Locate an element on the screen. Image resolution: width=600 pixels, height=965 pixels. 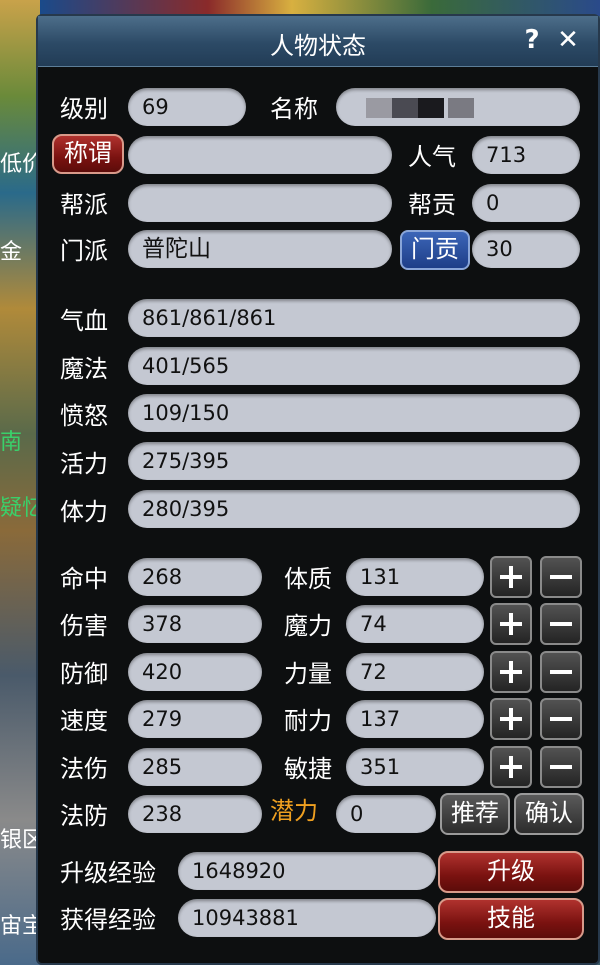
popularity-field: 713 is located at coordinates (526, 155).